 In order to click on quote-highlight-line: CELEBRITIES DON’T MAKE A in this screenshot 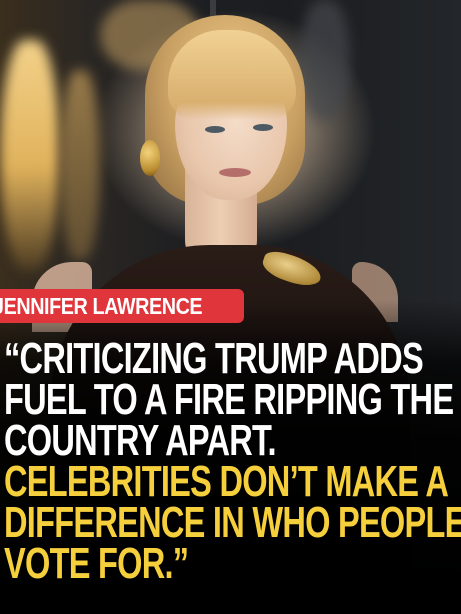, I will do `click(226, 481)`.